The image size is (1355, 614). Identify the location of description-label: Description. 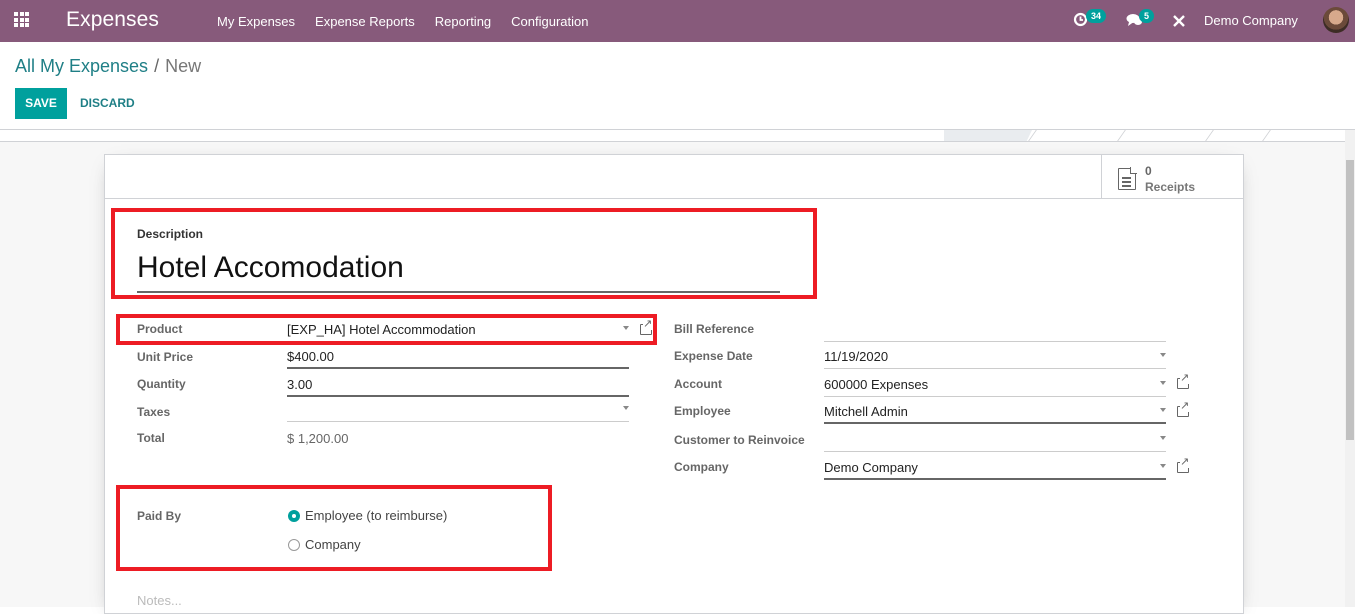
(170, 234).